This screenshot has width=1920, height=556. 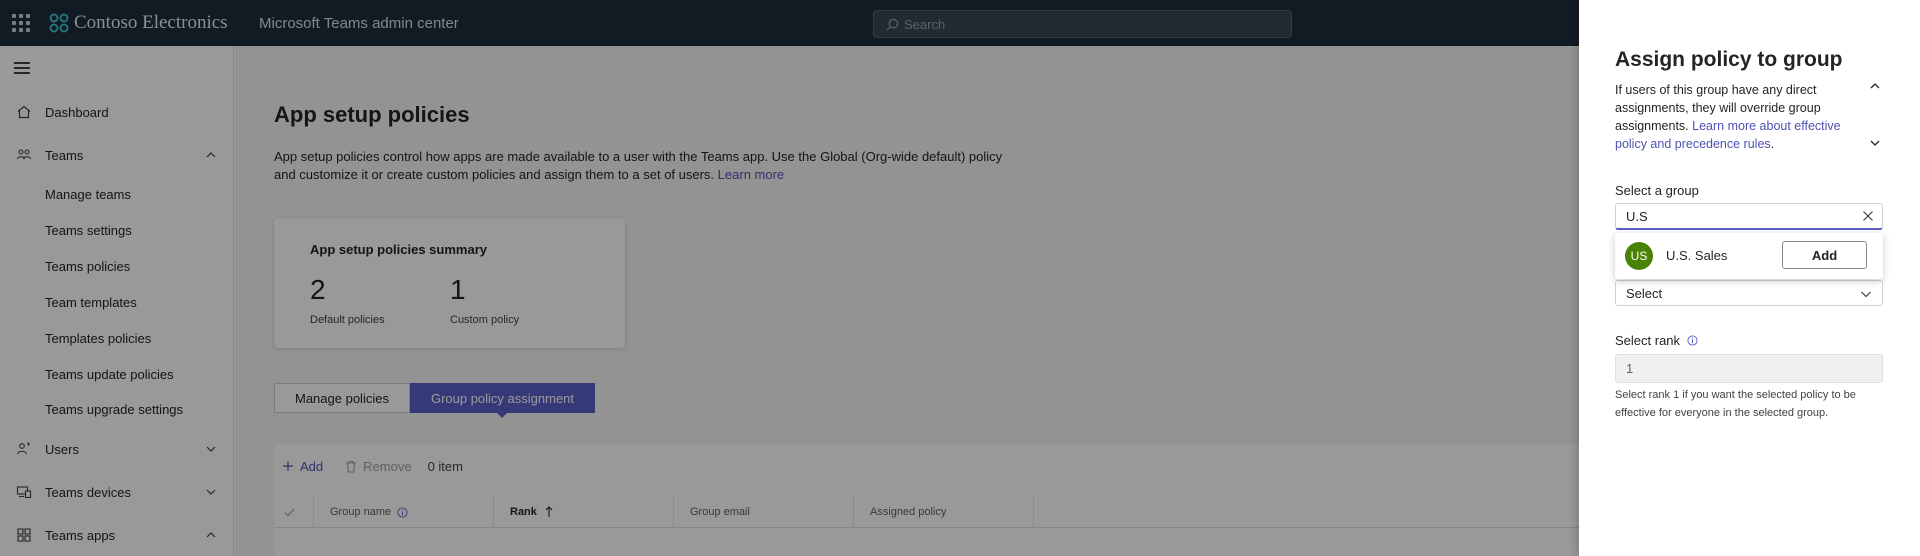 I want to click on add-group-button: Add, so click(x=1824, y=255).